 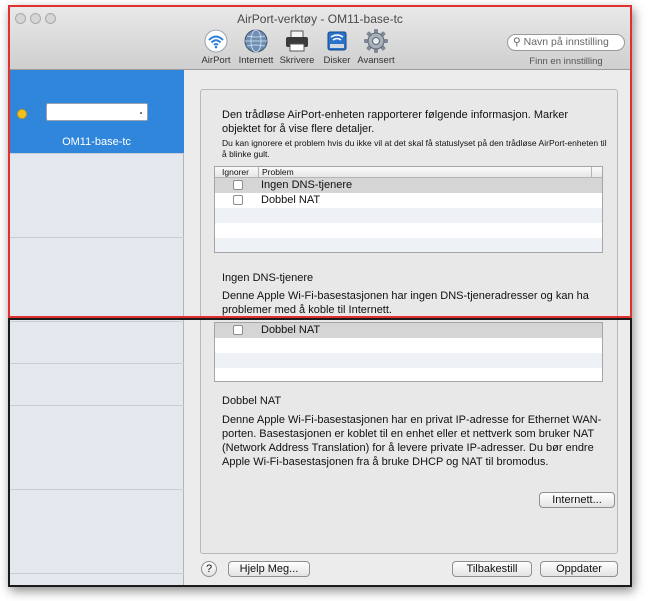 What do you see at coordinates (408, 185) in the screenshot?
I see `table-row: Ingen DNS-tjenere` at bounding box center [408, 185].